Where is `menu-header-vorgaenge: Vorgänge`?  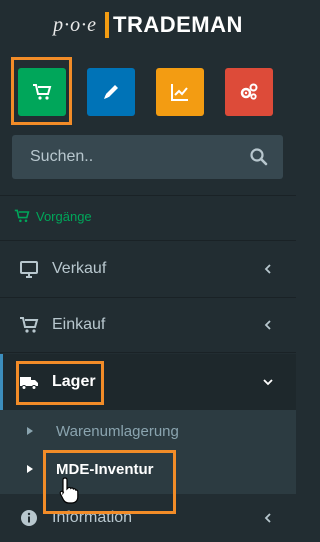
menu-header-vorgaenge: Vorgänge is located at coordinates (53, 216).